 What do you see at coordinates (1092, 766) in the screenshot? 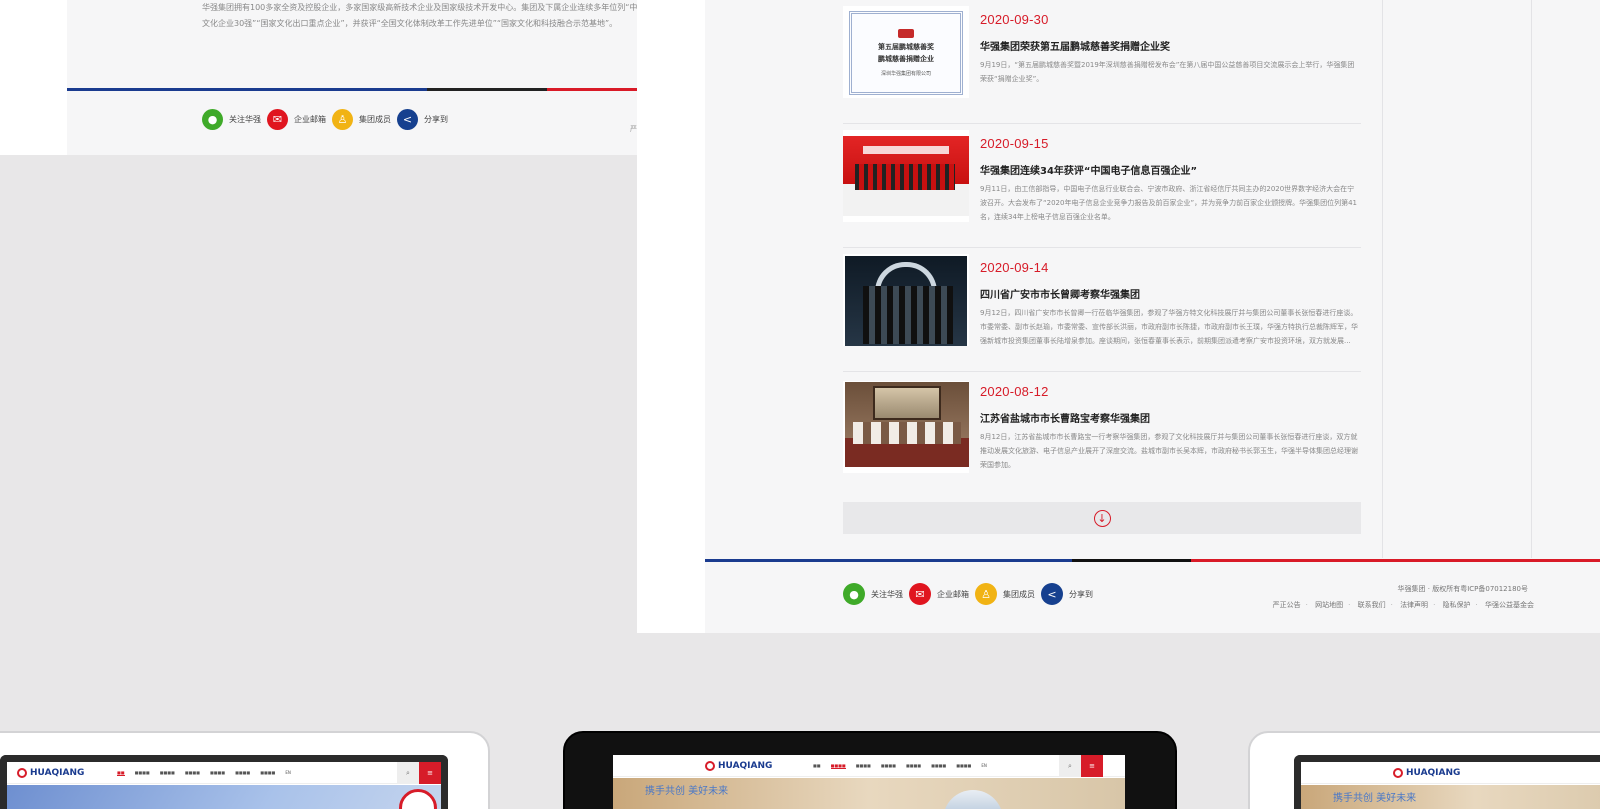
I see `menu-icon: ≡` at bounding box center [1092, 766].